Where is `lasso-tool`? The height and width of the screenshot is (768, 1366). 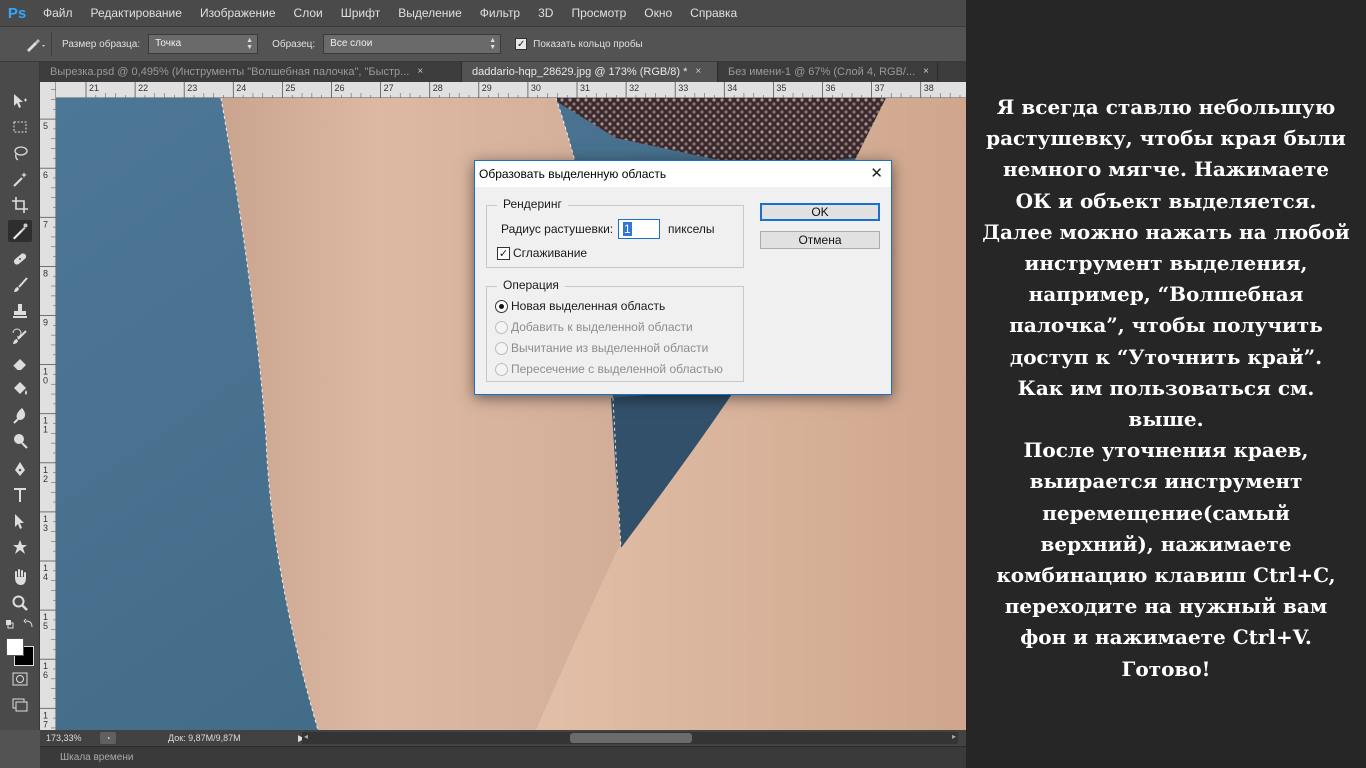
lasso-tool is located at coordinates (20, 153).